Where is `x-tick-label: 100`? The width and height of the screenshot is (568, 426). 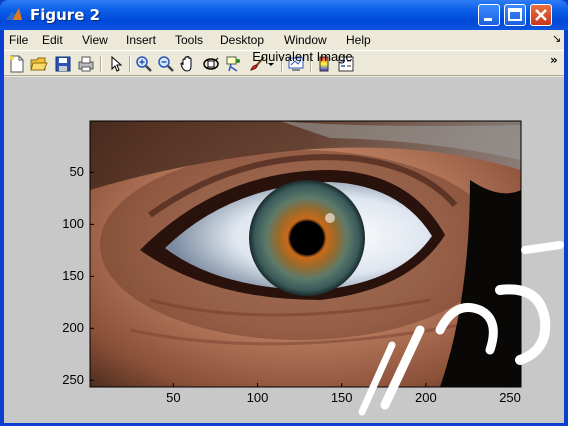
x-tick-label: 100 is located at coordinates (257, 397).